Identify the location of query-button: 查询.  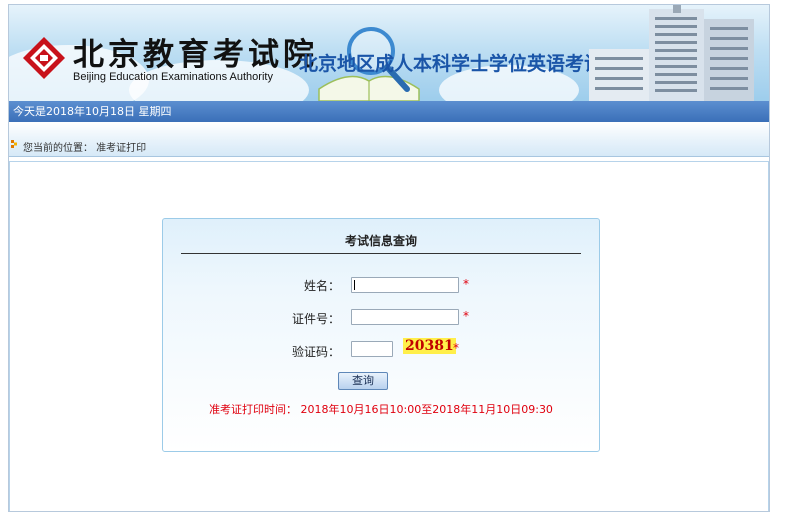
(363, 381).